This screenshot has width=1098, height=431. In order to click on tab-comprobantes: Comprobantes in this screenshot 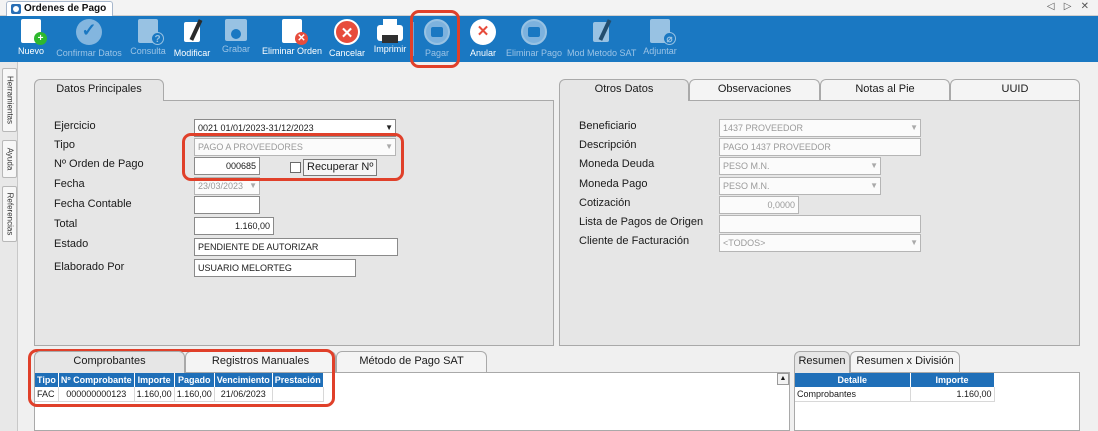, I will do `click(109, 362)`.